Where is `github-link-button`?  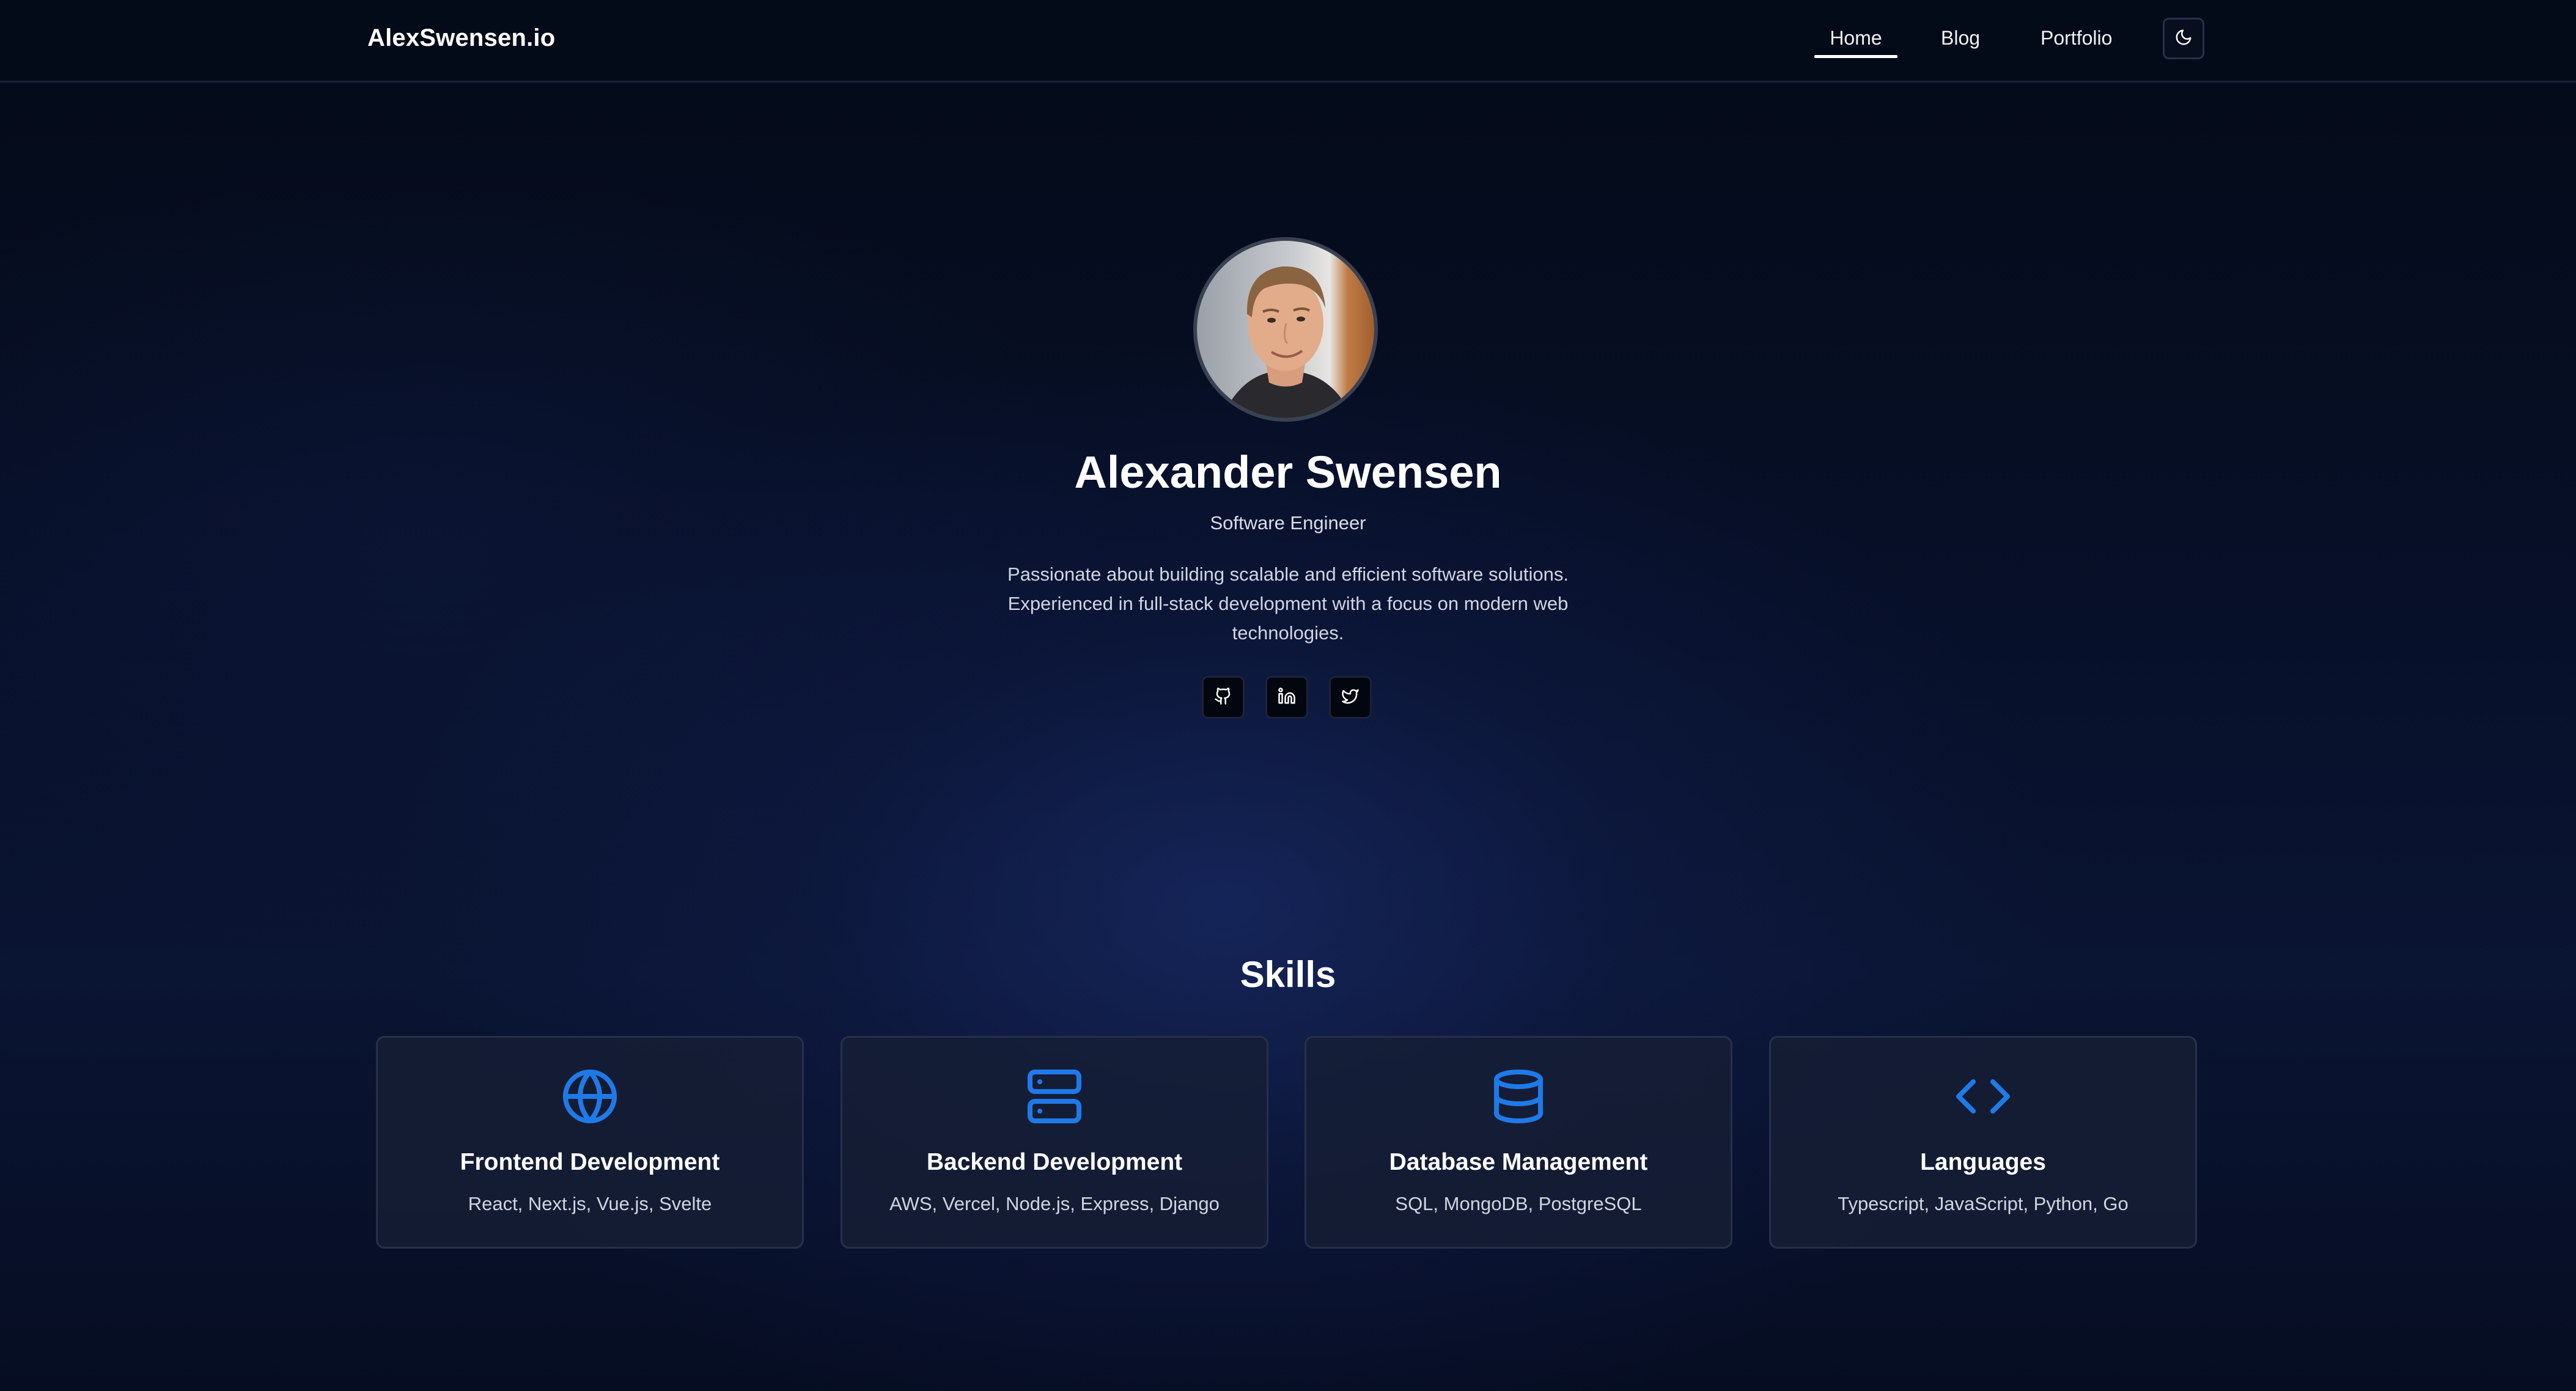 github-link-button is located at coordinates (1223, 697).